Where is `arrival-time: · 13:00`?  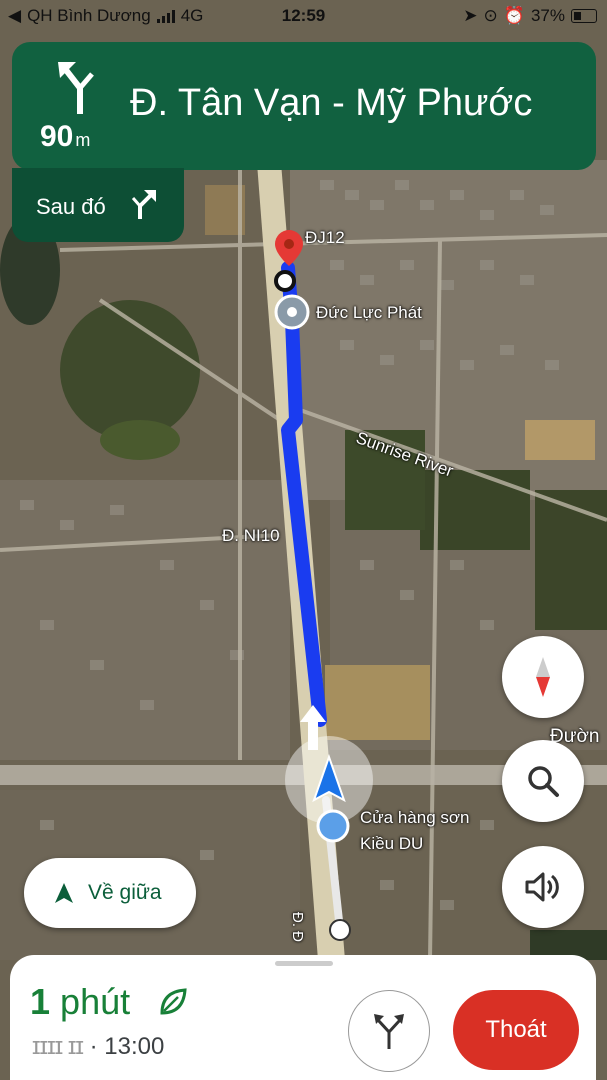
arrival-time: · 13:00 is located at coordinates (127, 1046).